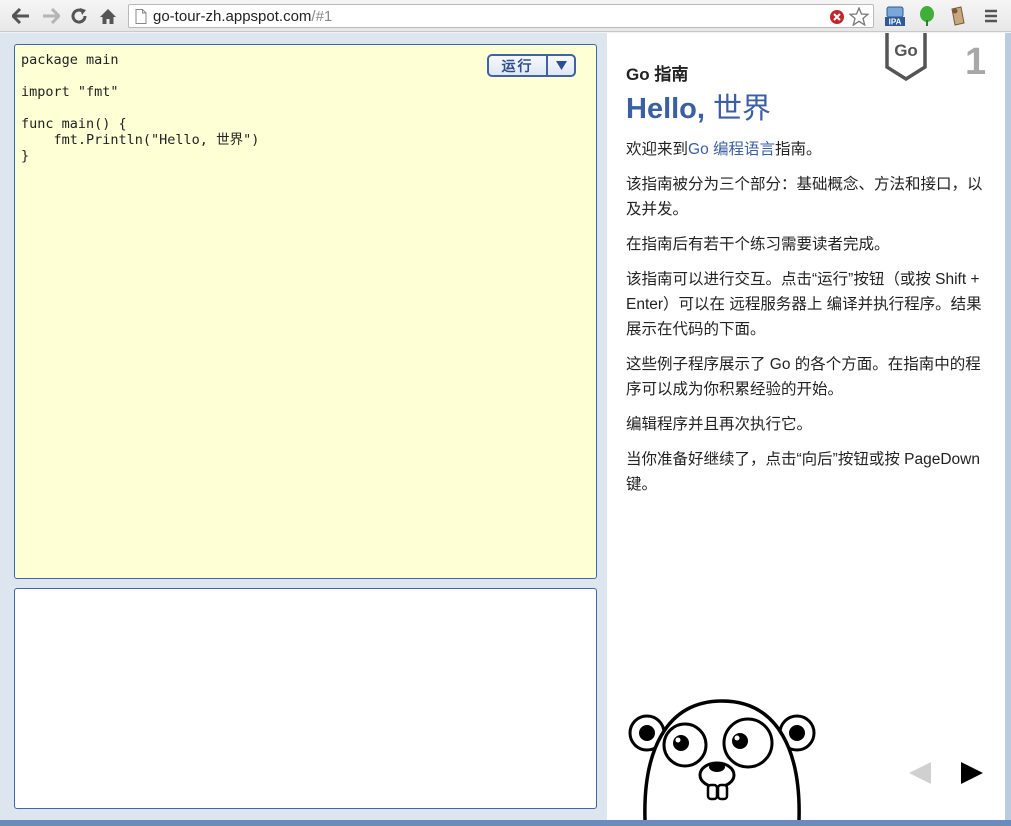 The width and height of the screenshot is (1011, 826). What do you see at coordinates (895, 22) in the screenshot?
I see `svg-text: IPA` at bounding box center [895, 22].